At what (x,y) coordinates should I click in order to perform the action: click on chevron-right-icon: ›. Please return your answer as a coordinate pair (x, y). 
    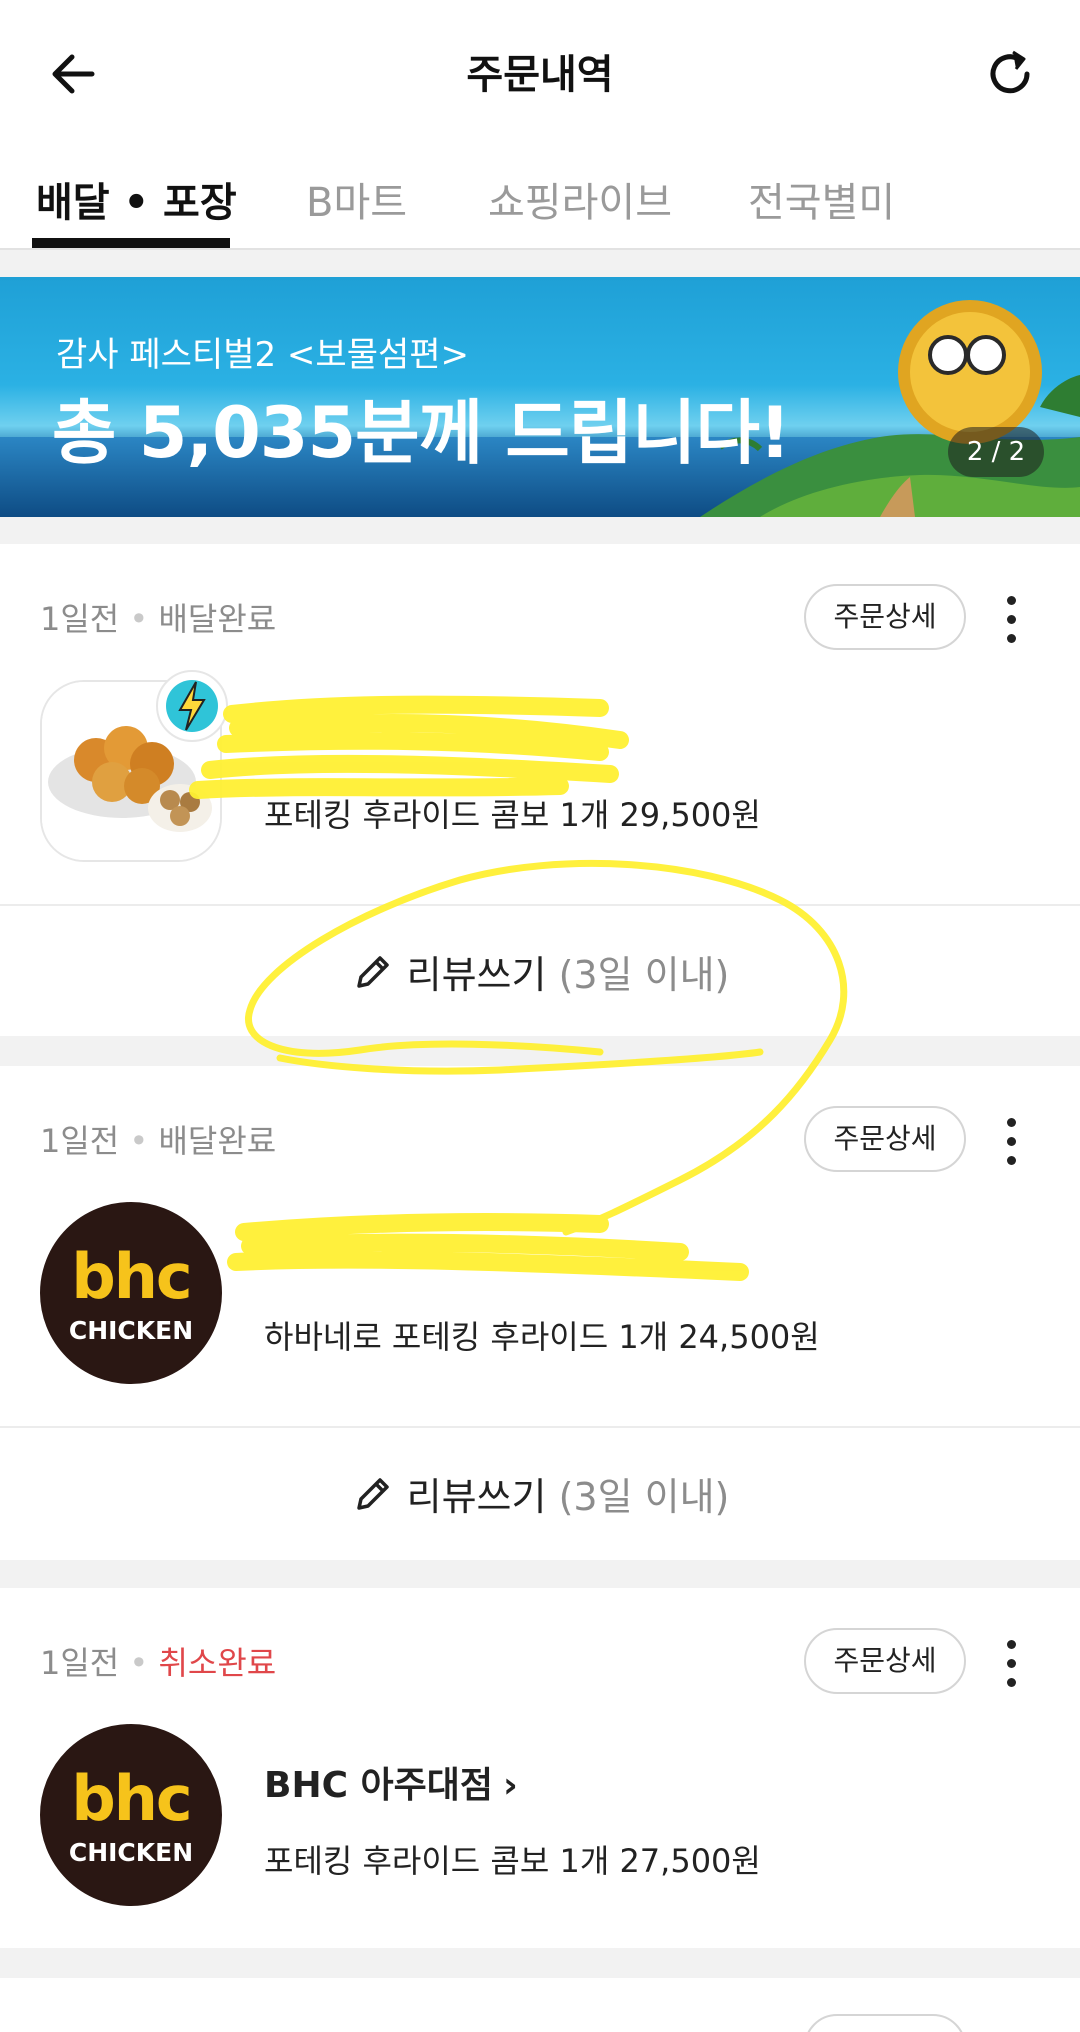
    Looking at the image, I should click on (510, 1785).